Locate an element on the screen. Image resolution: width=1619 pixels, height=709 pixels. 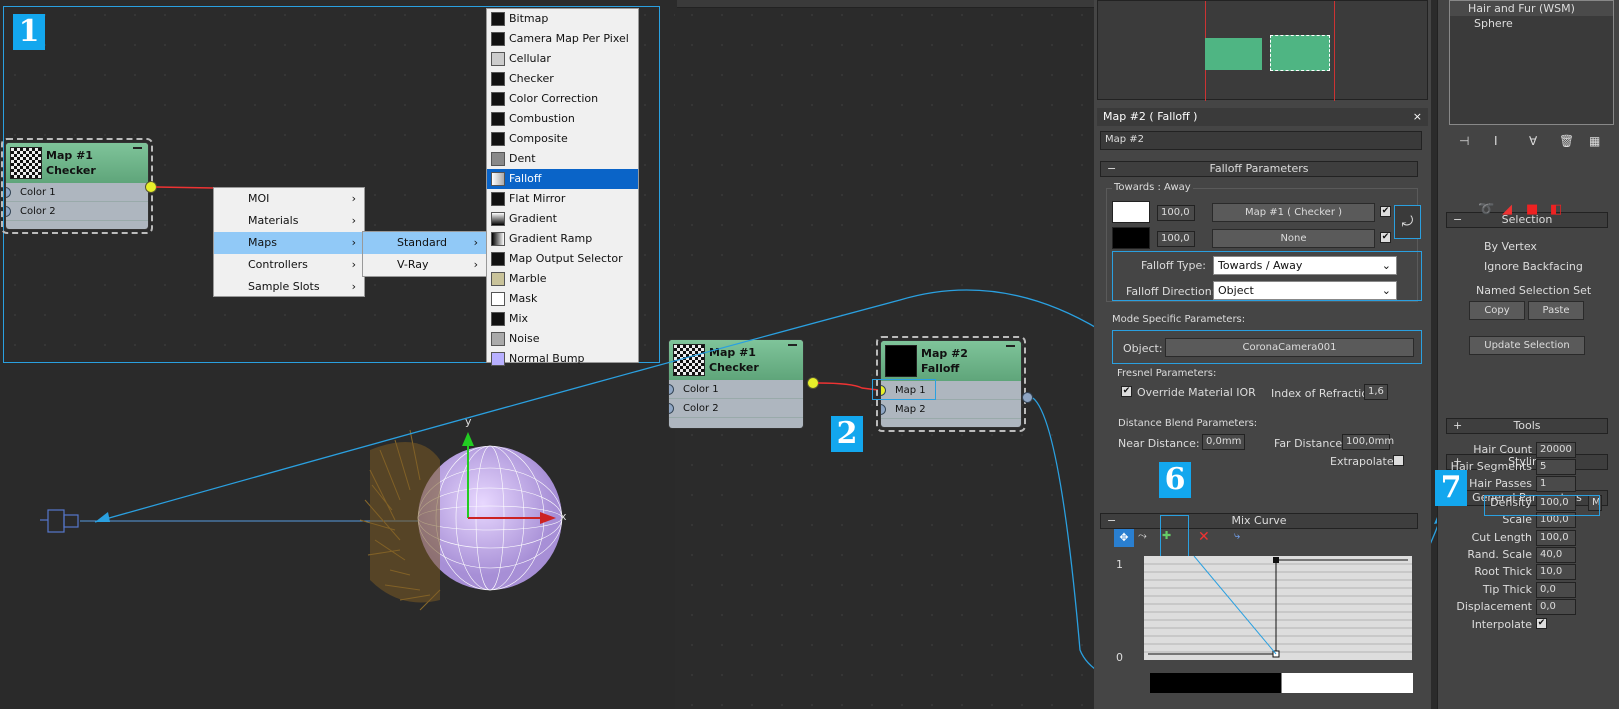
map-name-field: Map #2 is located at coordinates (1261, 140).